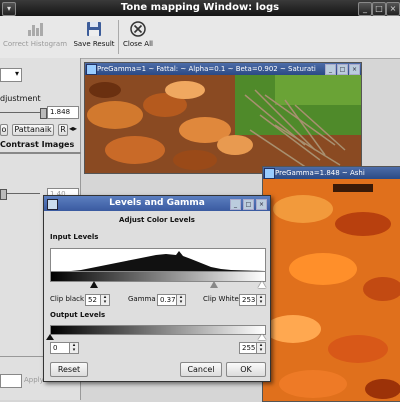  Describe the element at coordinates (118, 37) in the screenshot. I see `toolbar-separator` at that location.